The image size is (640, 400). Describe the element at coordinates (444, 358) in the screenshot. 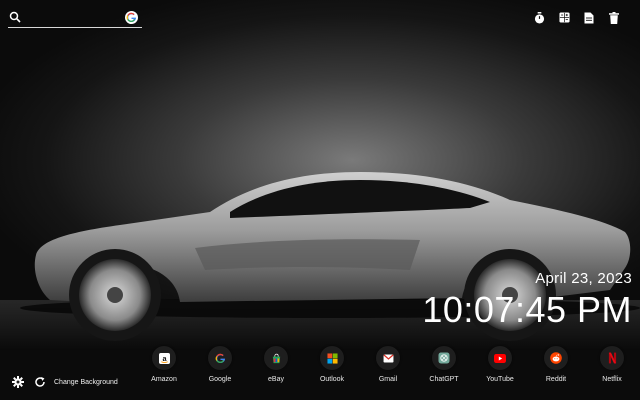

I see `chatgpt-icon` at that location.